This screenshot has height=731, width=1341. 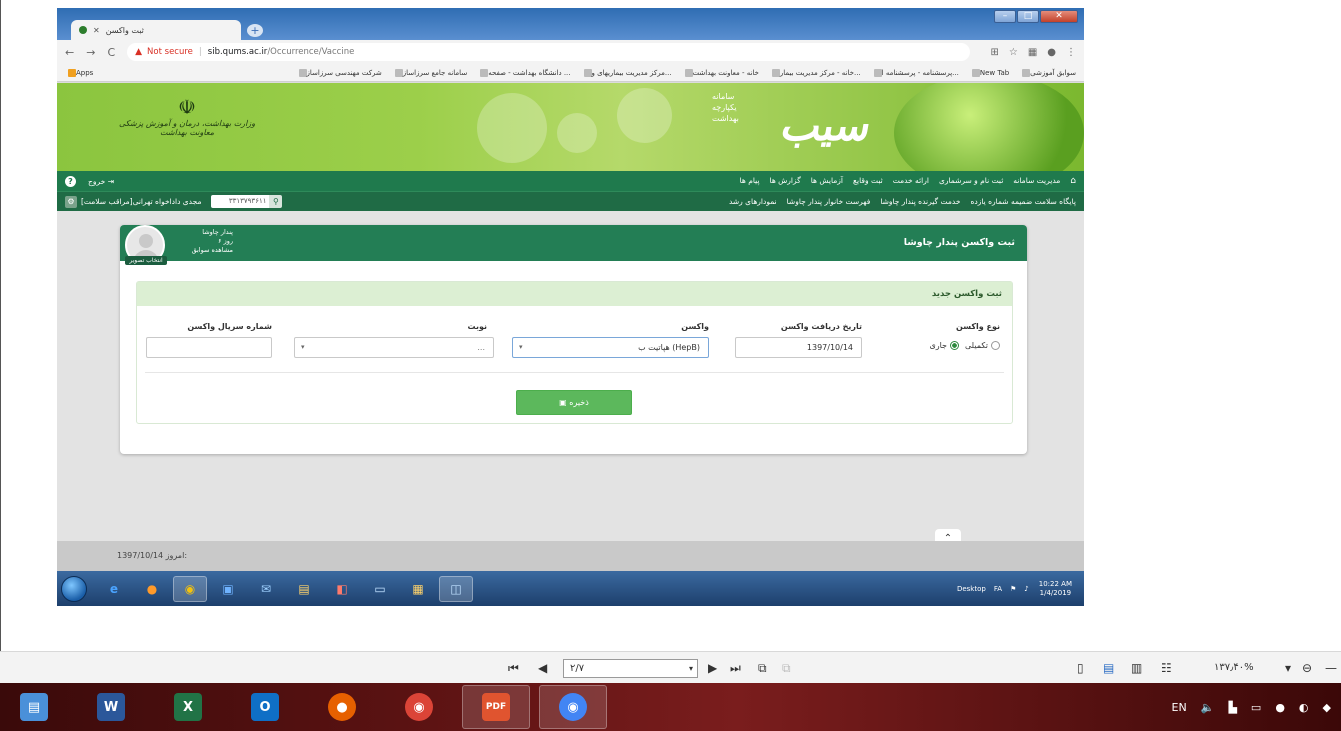 What do you see at coordinates (1232, 707) in the screenshot?
I see `network-icon: ▙` at bounding box center [1232, 707].